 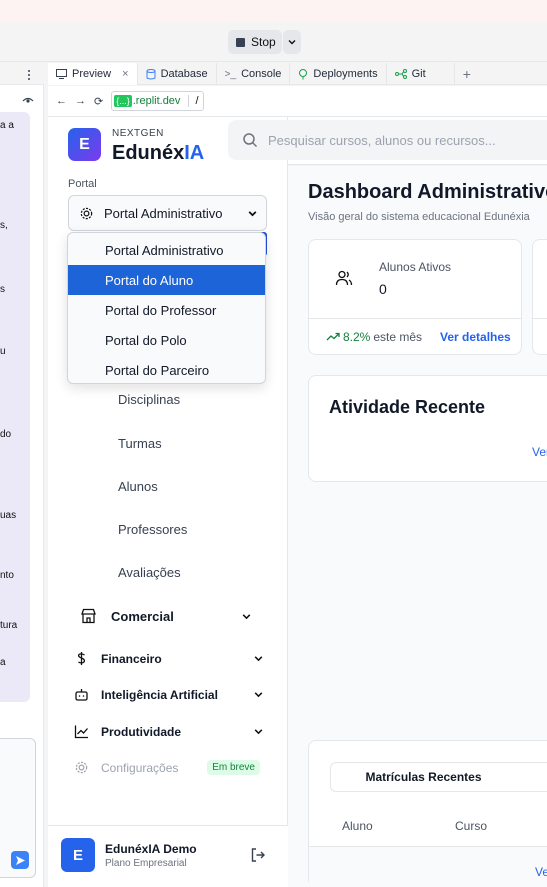 I want to click on tab-label: Git, so click(x=418, y=74).